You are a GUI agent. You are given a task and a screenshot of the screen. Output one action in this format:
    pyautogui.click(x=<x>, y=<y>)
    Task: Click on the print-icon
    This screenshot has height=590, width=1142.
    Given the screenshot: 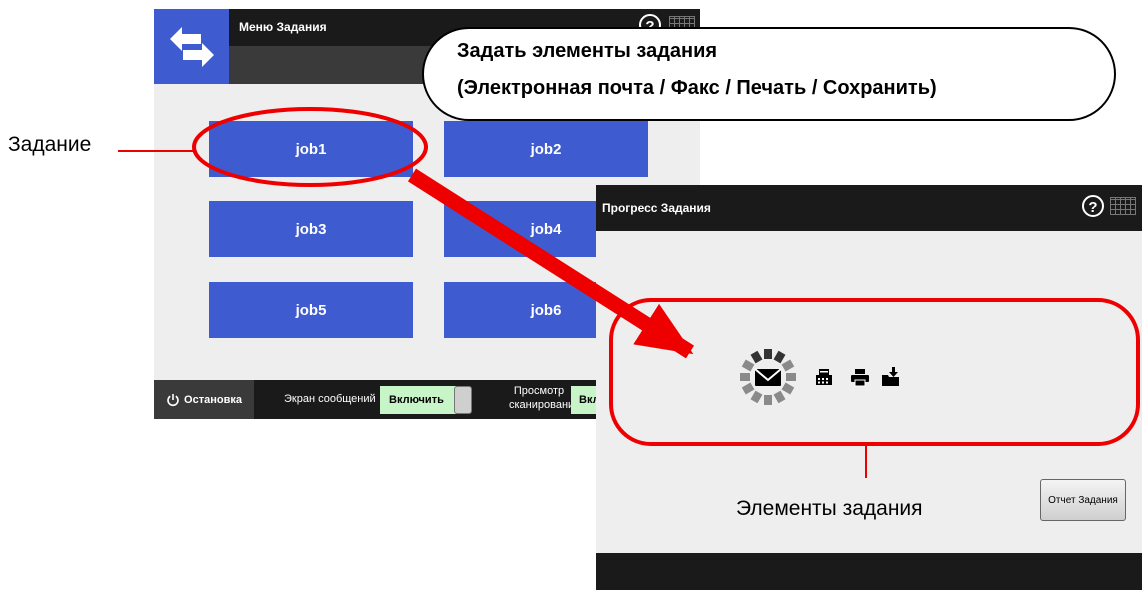 What is the action you would take?
    pyautogui.click(x=860, y=378)
    